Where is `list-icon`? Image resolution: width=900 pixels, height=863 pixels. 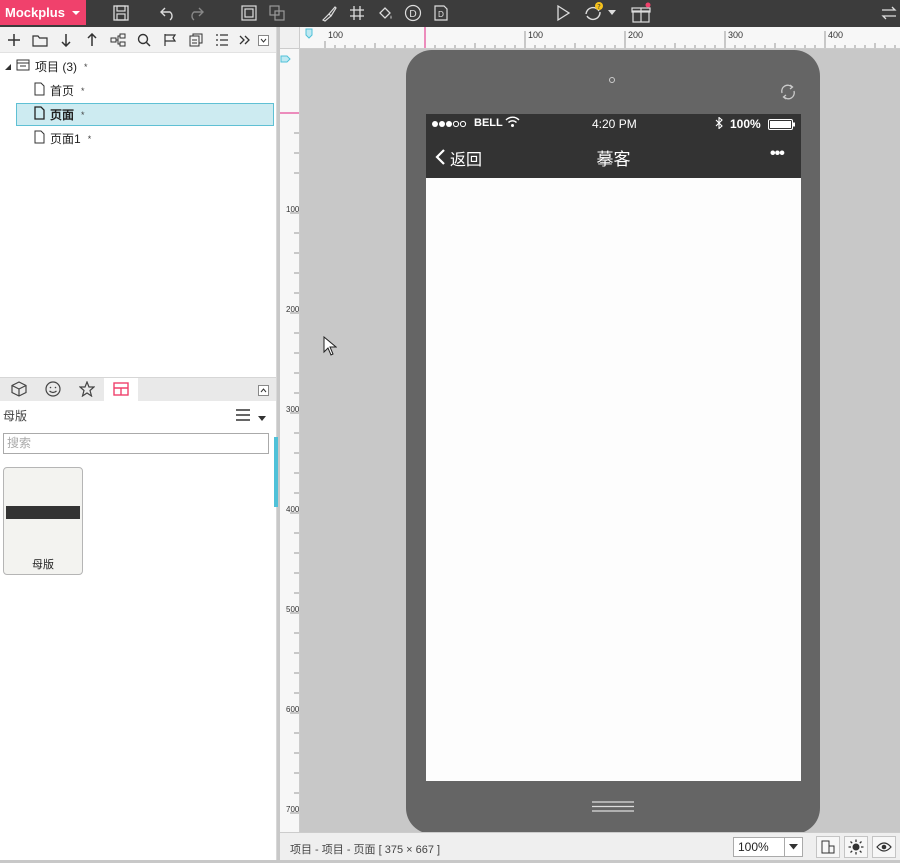 list-icon is located at coordinates (222, 40).